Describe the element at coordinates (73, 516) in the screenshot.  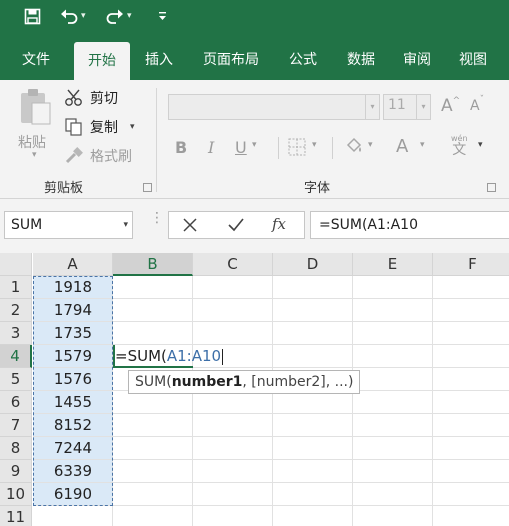
I see `cell-a11` at that location.